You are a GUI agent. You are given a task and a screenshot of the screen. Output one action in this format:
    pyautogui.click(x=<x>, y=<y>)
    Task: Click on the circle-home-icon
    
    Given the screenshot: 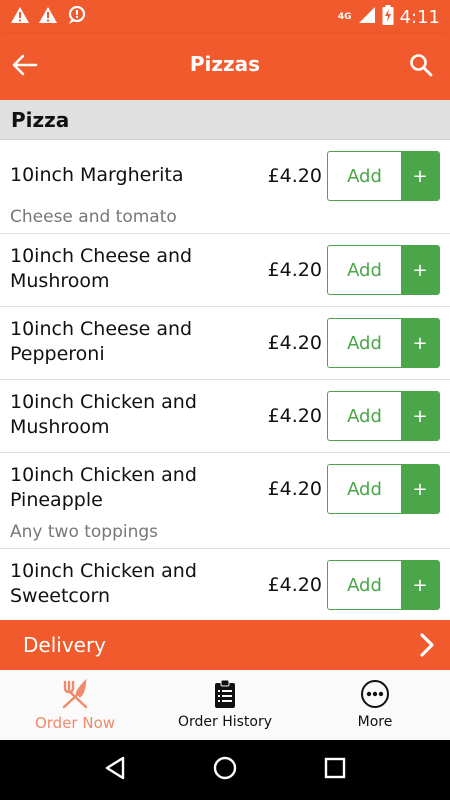 What is the action you would take?
    pyautogui.click(x=225, y=770)
    